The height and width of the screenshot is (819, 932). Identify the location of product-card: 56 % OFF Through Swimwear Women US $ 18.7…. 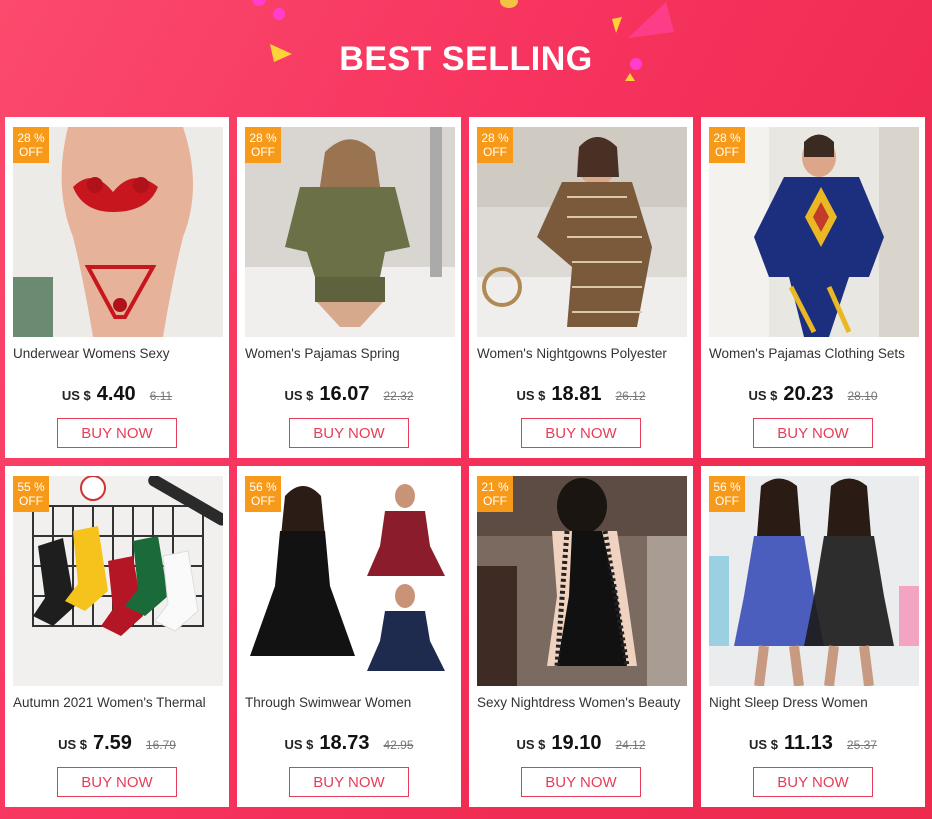
(349, 636).